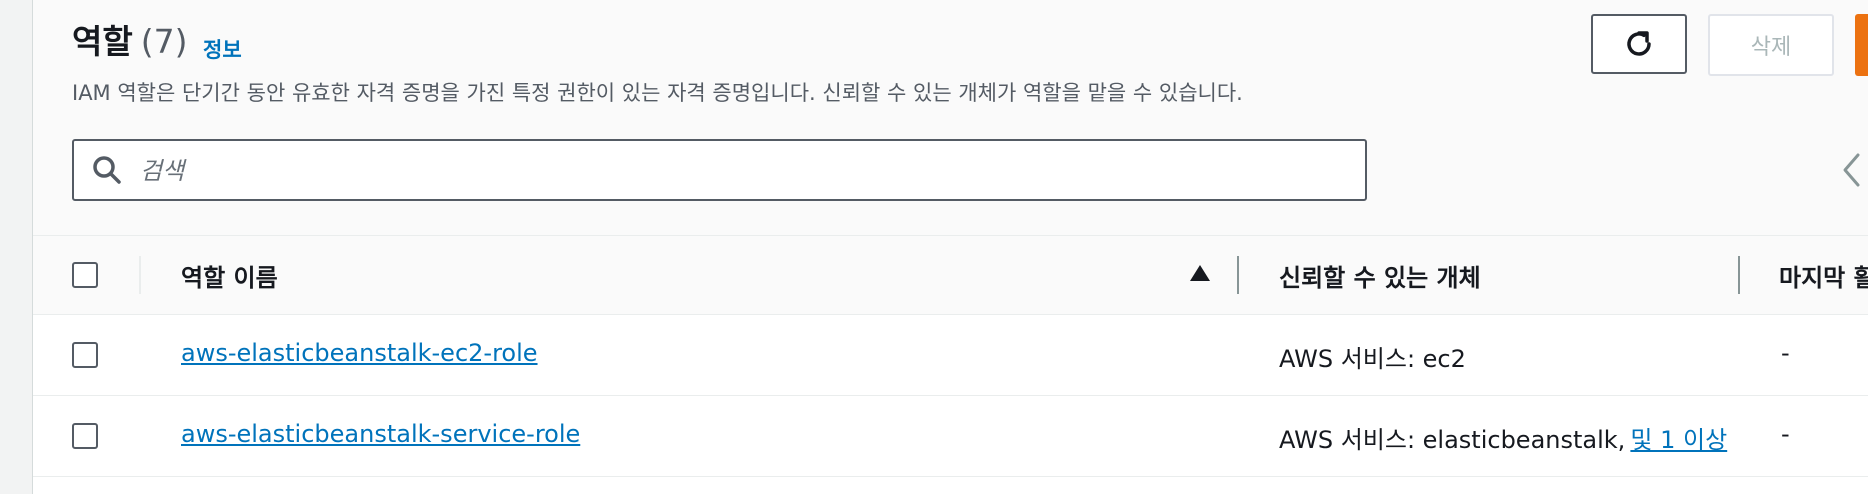 This screenshot has height=494, width=1868. Describe the element at coordinates (1861, 45) in the screenshot. I see `create-role-button` at that location.